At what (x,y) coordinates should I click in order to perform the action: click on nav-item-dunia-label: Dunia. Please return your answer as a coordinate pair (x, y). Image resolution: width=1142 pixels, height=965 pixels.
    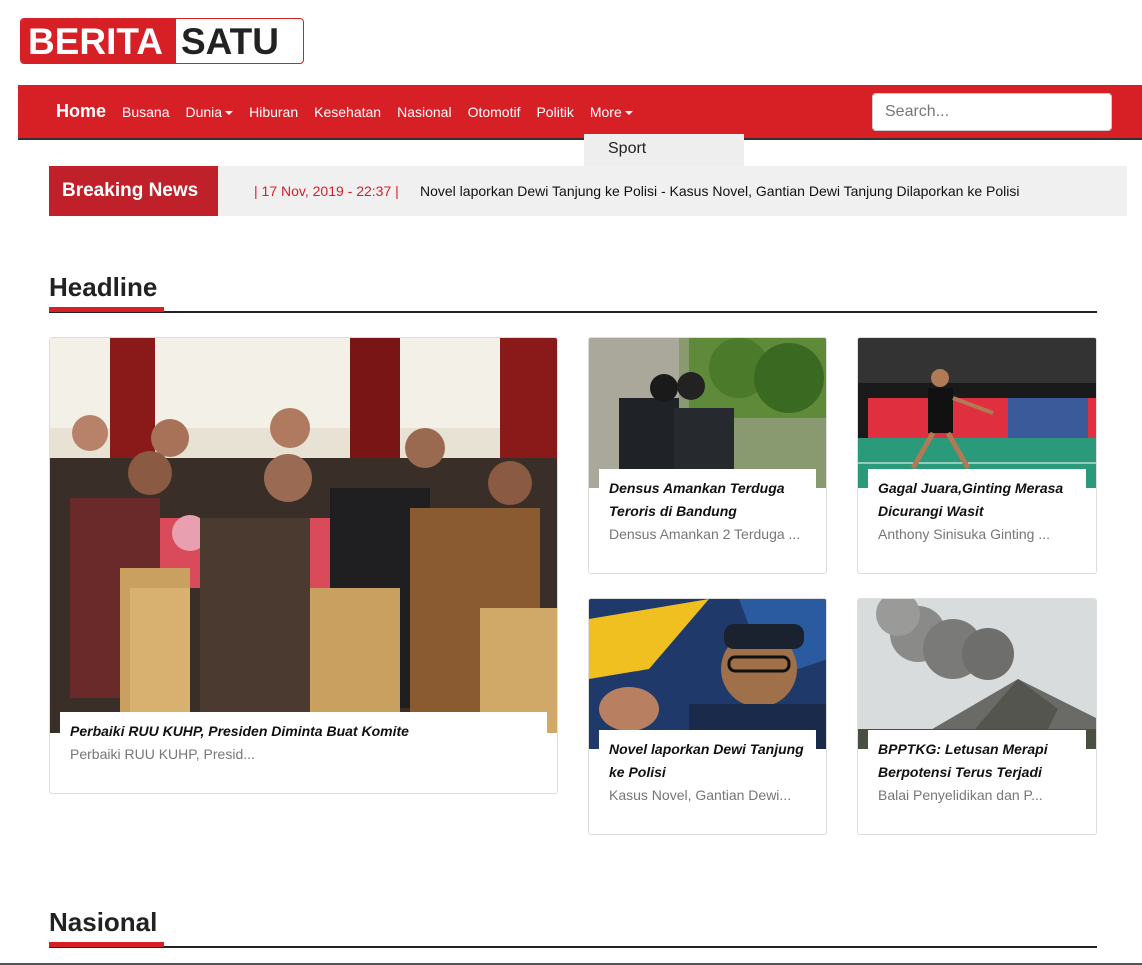
    Looking at the image, I should click on (204, 111).